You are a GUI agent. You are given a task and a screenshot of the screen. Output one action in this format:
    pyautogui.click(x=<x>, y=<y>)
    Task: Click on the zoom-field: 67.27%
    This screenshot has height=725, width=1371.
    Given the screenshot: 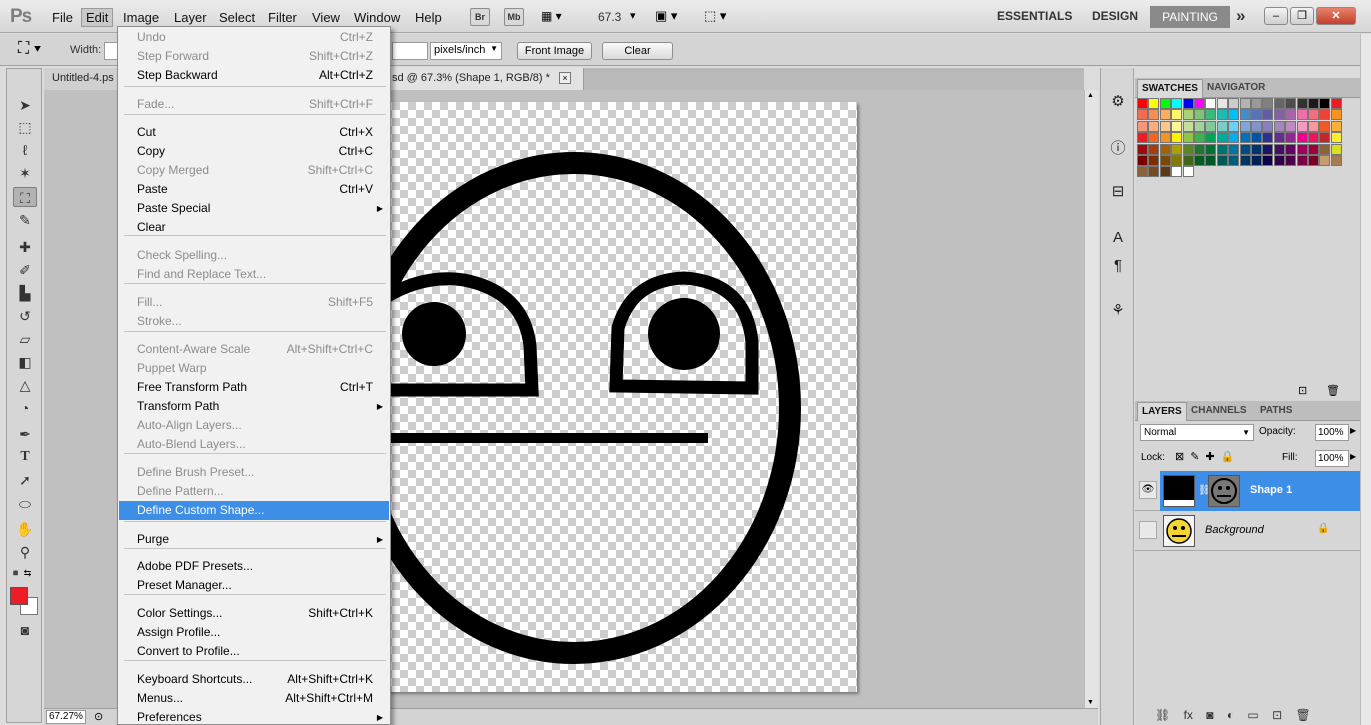 What is the action you would take?
    pyautogui.click(x=66, y=717)
    